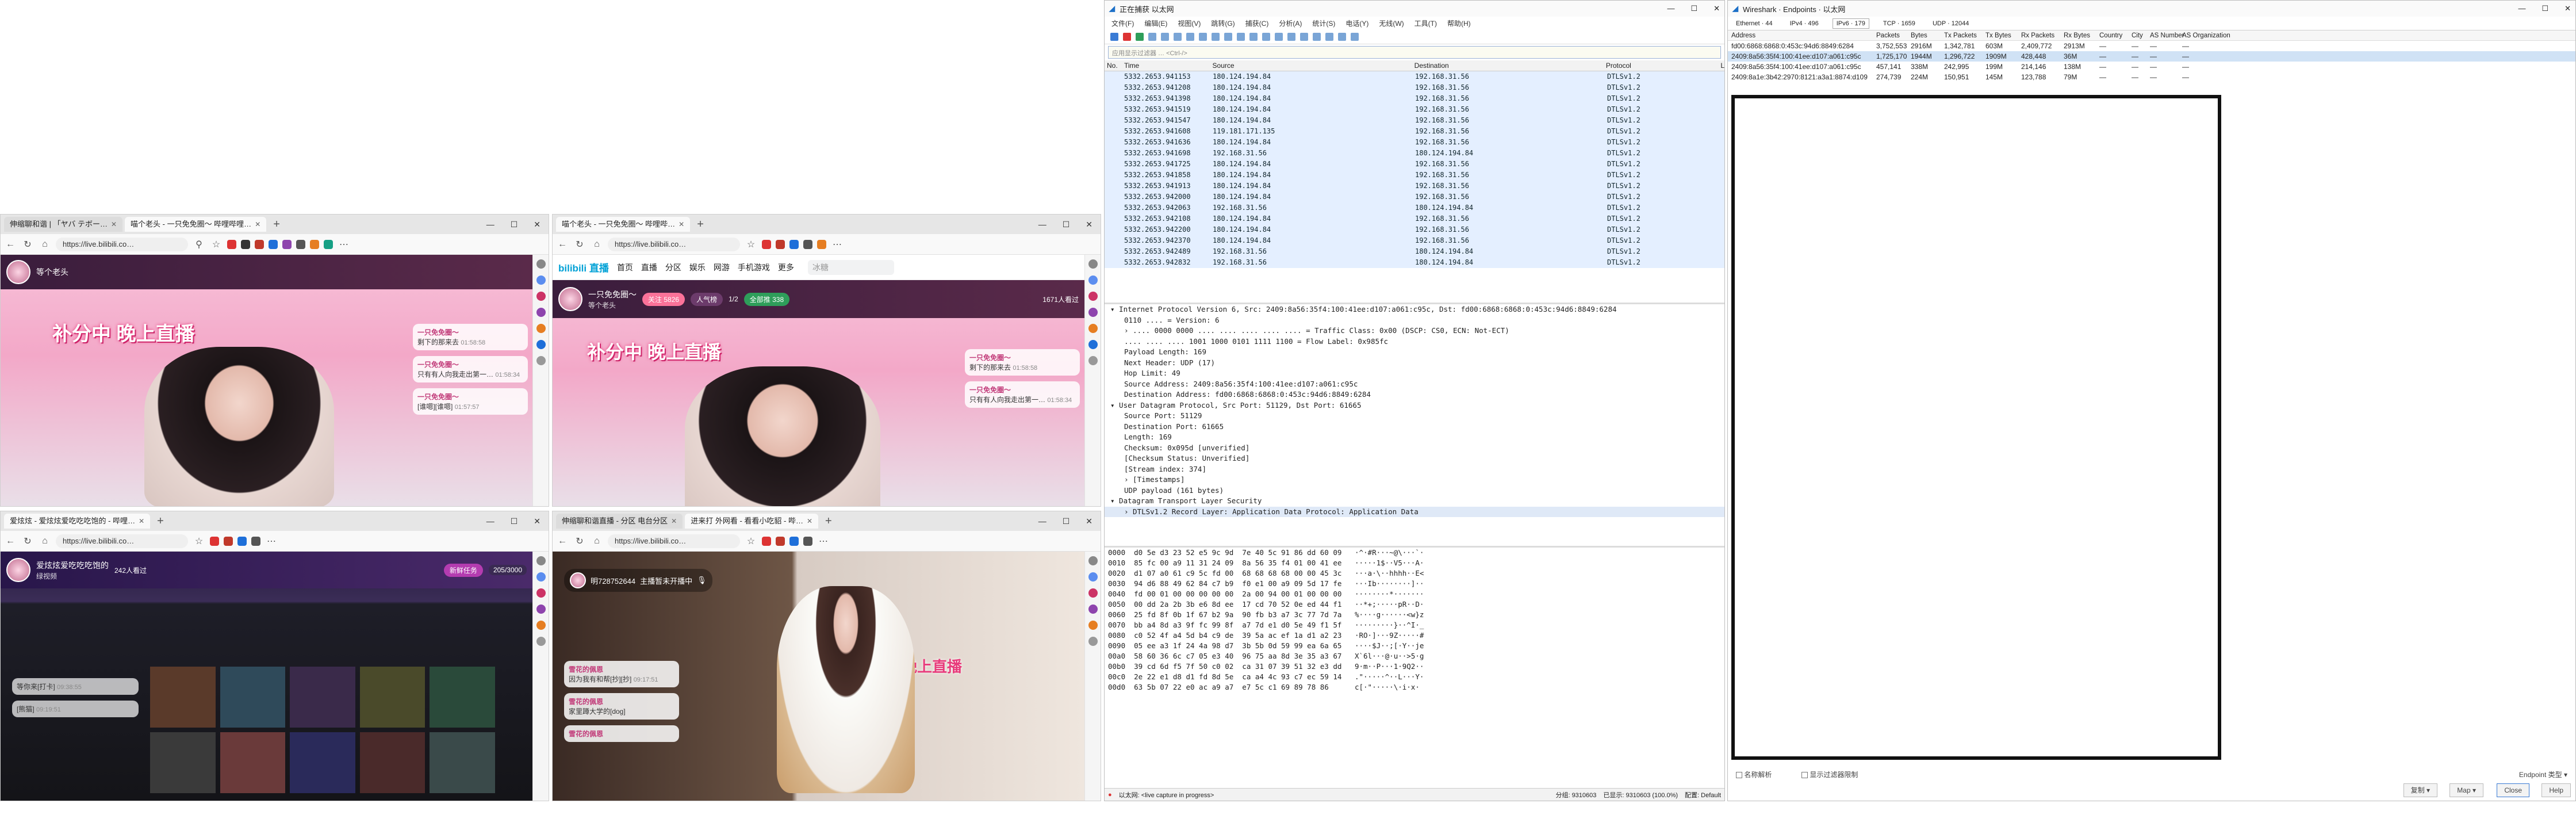  What do you see at coordinates (1414, 53) in the screenshot?
I see `display-filter-input: 应用显示过滤器 … <Ctrl-/>` at bounding box center [1414, 53].